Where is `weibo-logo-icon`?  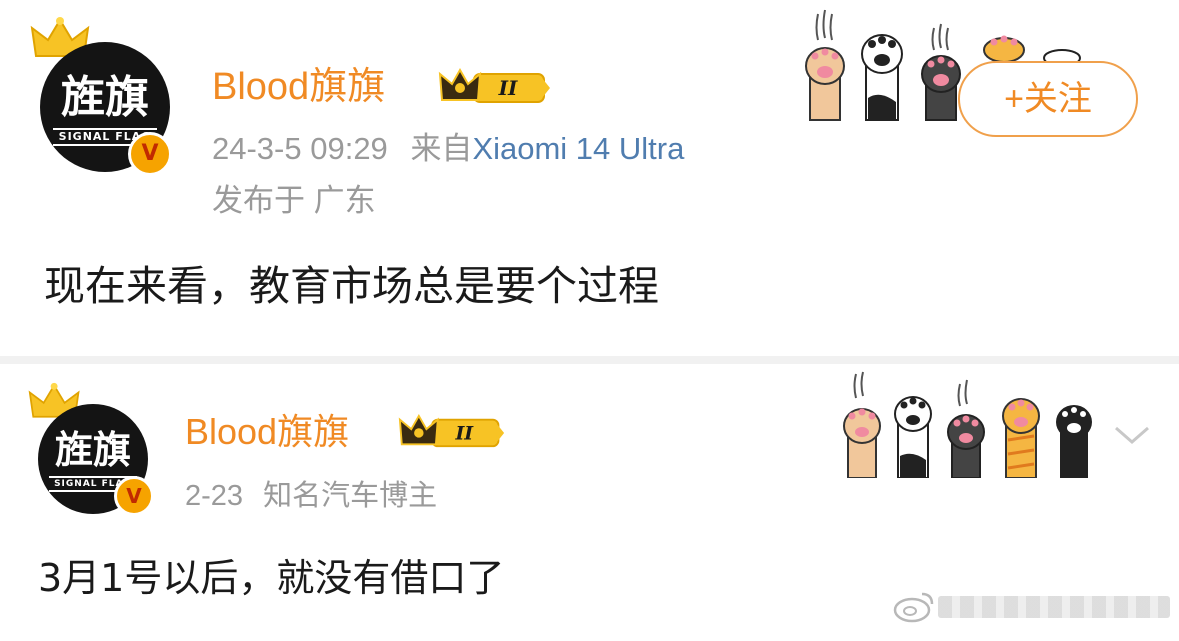 weibo-logo-icon is located at coordinates (913, 607).